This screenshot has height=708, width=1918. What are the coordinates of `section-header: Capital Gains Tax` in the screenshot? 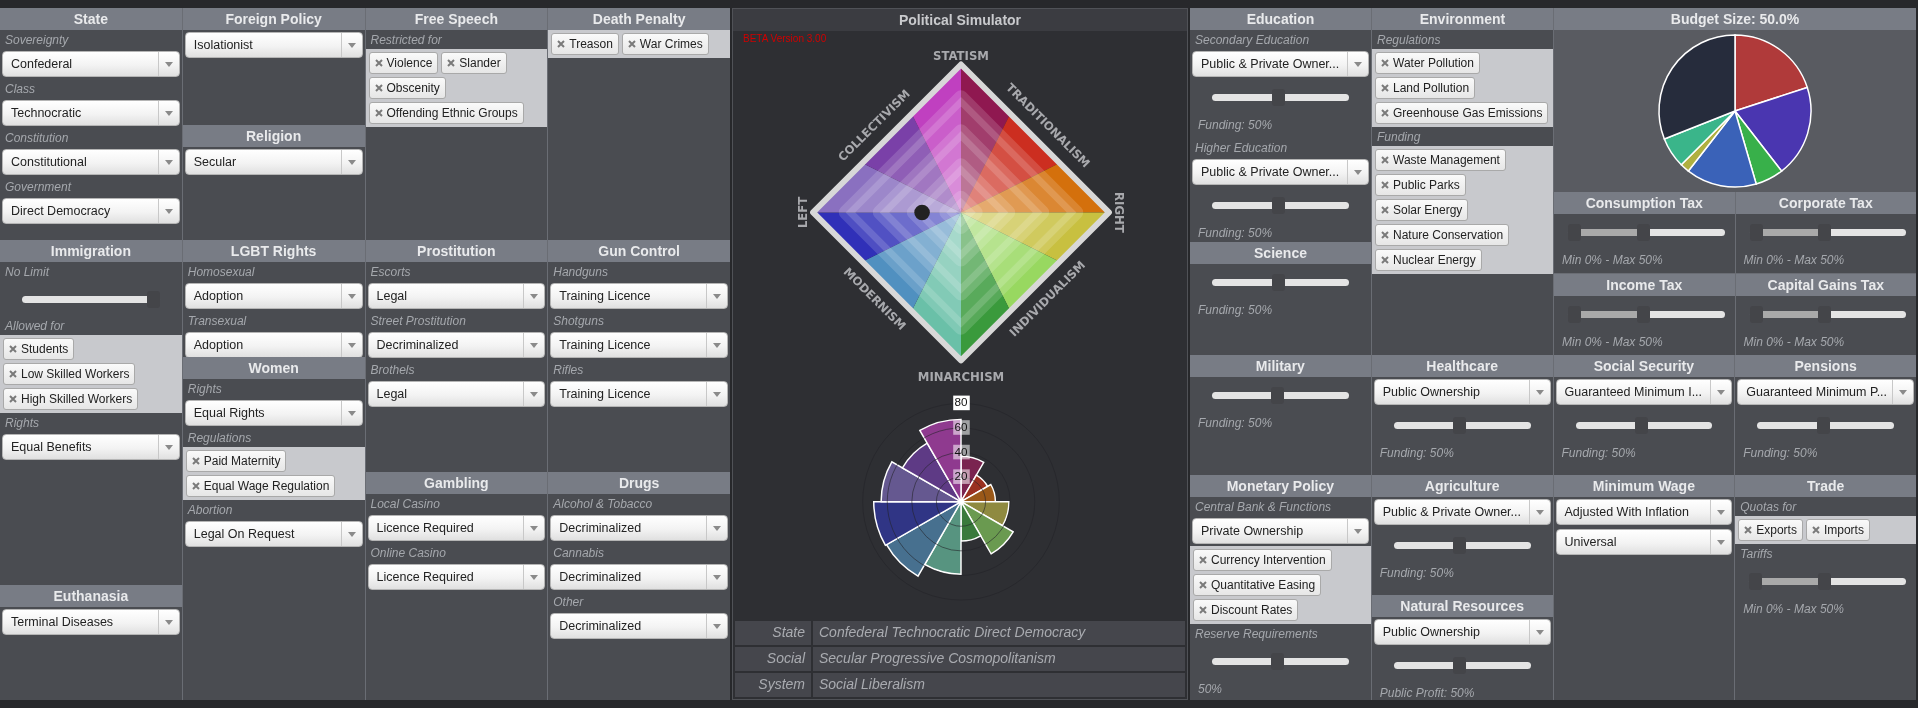 It's located at (1825, 285).